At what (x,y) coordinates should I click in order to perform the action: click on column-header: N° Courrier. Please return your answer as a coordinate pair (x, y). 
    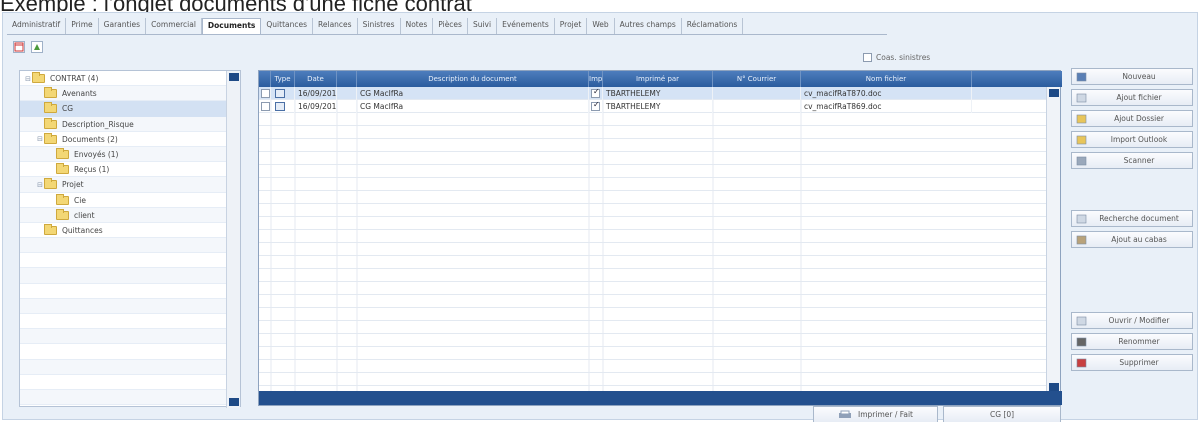
    Looking at the image, I should click on (757, 79).